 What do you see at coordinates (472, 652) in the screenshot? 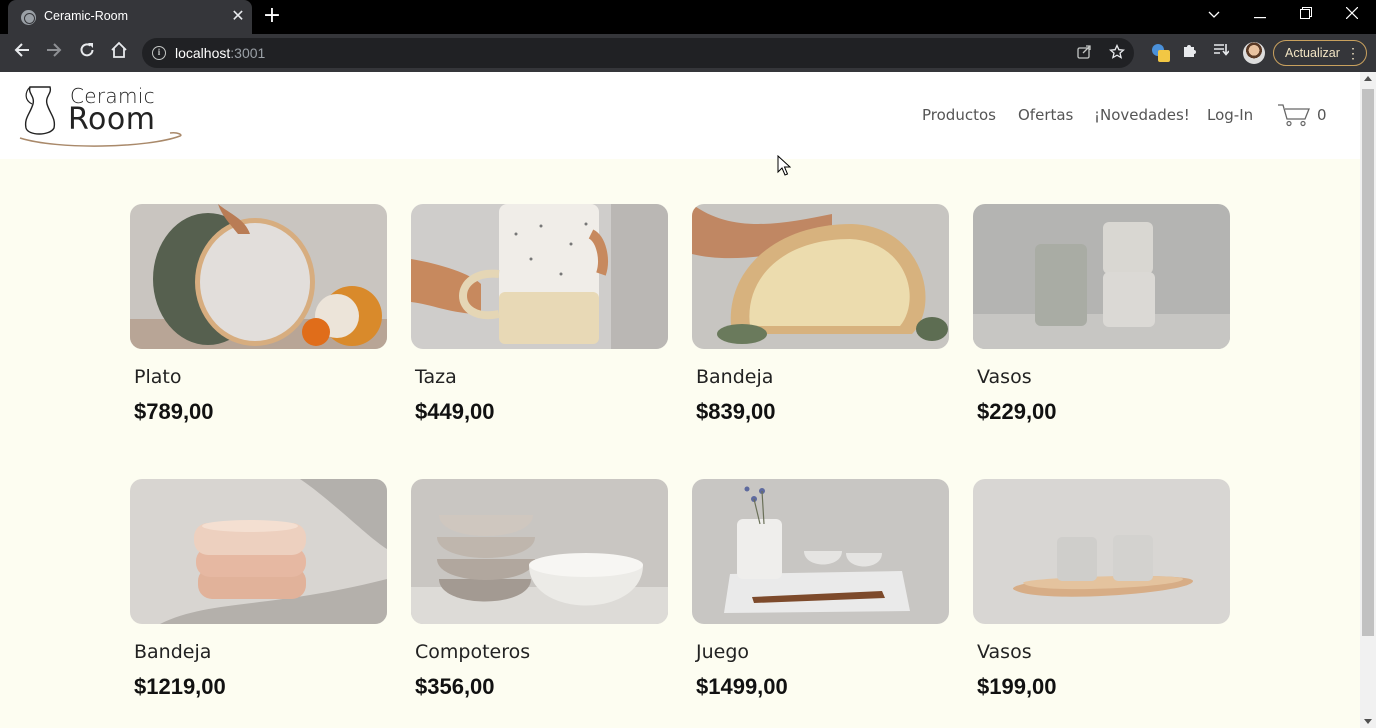
I see `product-name: Compoteros` at bounding box center [472, 652].